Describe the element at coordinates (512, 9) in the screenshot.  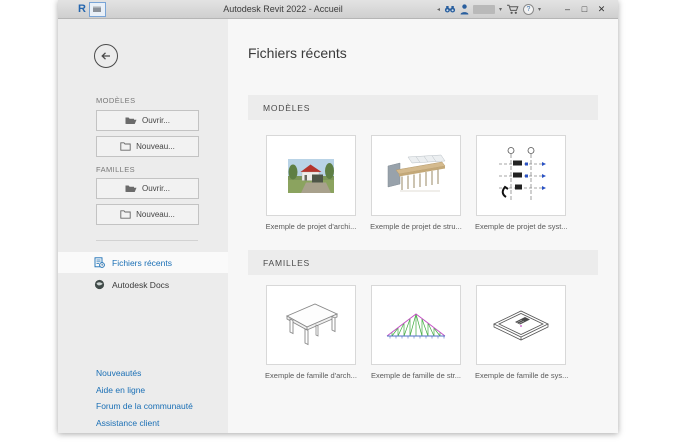
I see `store-cart-icon` at that location.